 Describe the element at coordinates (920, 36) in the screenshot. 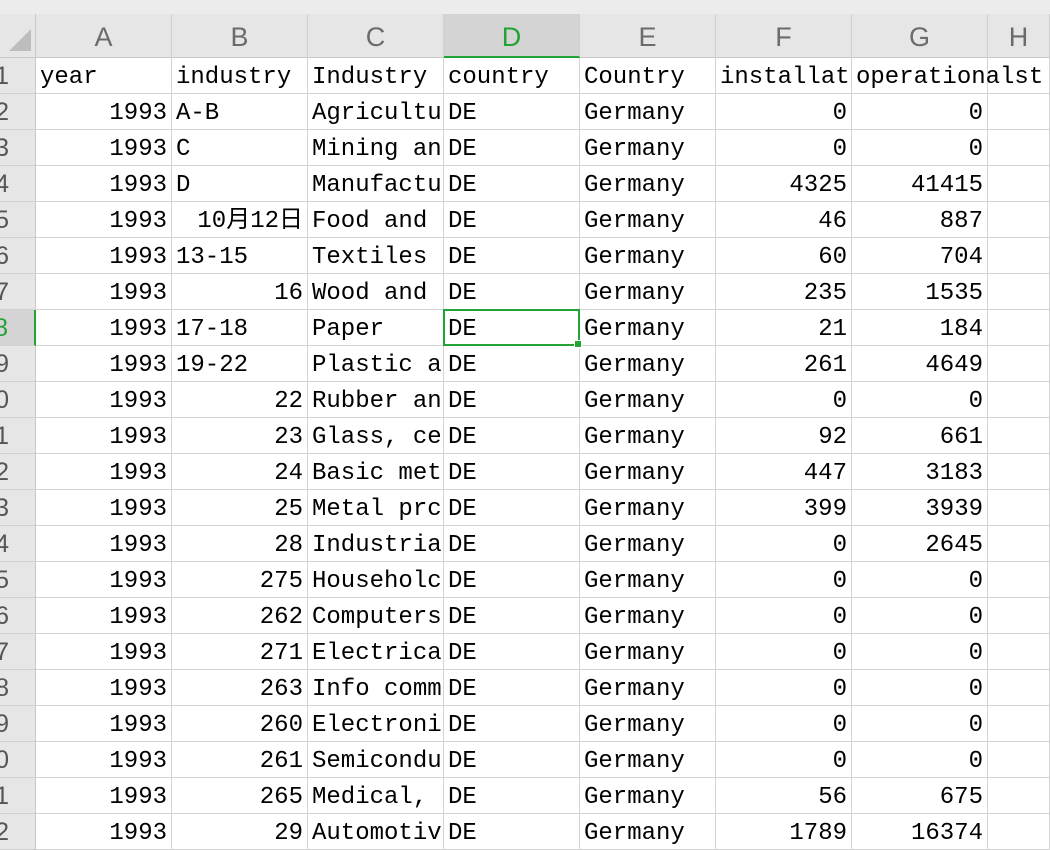

I see `column-header-g: G` at that location.